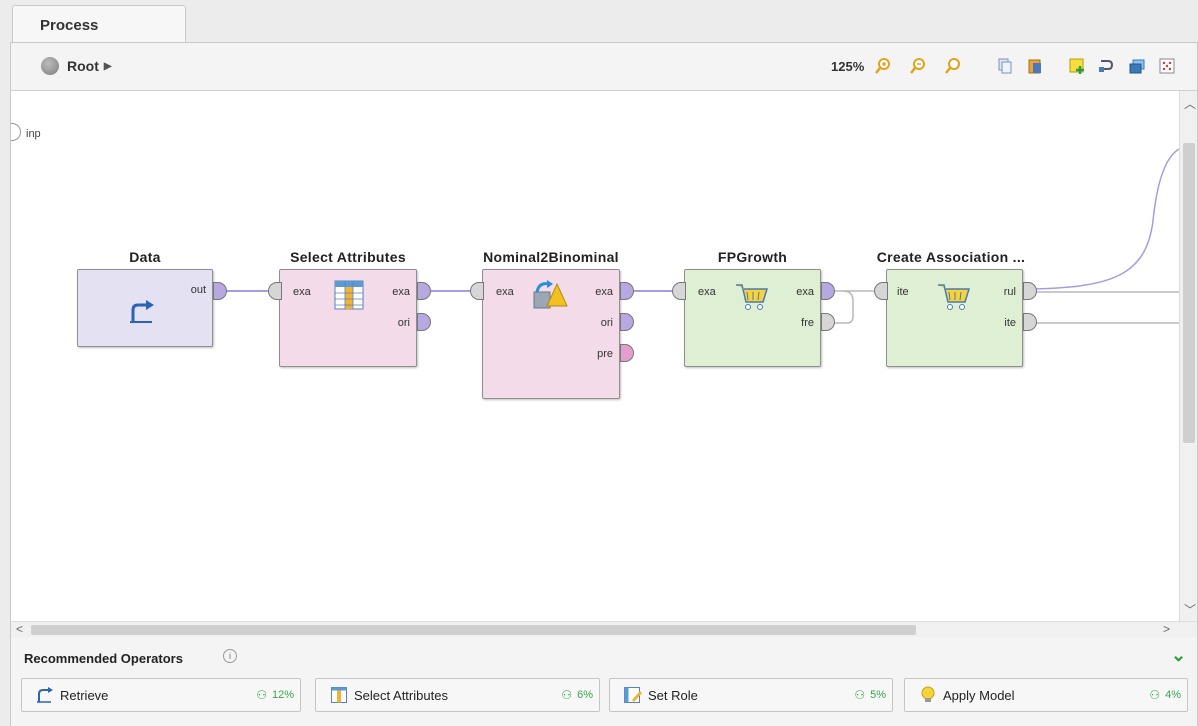 The image size is (1198, 726). Describe the element at coordinates (928, 695) in the screenshot. I see `lightbulb-icon` at that location.